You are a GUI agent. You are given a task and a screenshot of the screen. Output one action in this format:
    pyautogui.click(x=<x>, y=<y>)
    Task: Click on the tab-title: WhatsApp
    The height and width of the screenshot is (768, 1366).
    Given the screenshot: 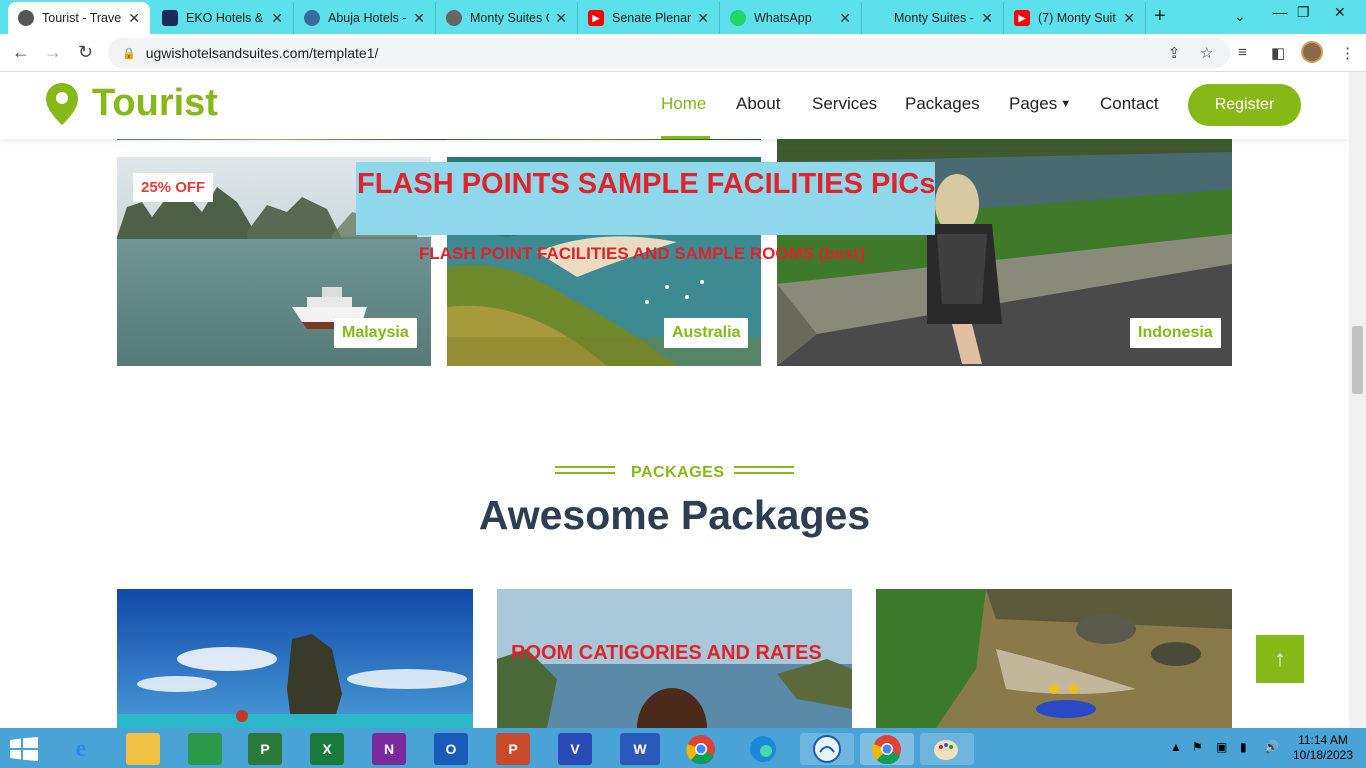 What is the action you would take?
    pyautogui.click(x=783, y=18)
    